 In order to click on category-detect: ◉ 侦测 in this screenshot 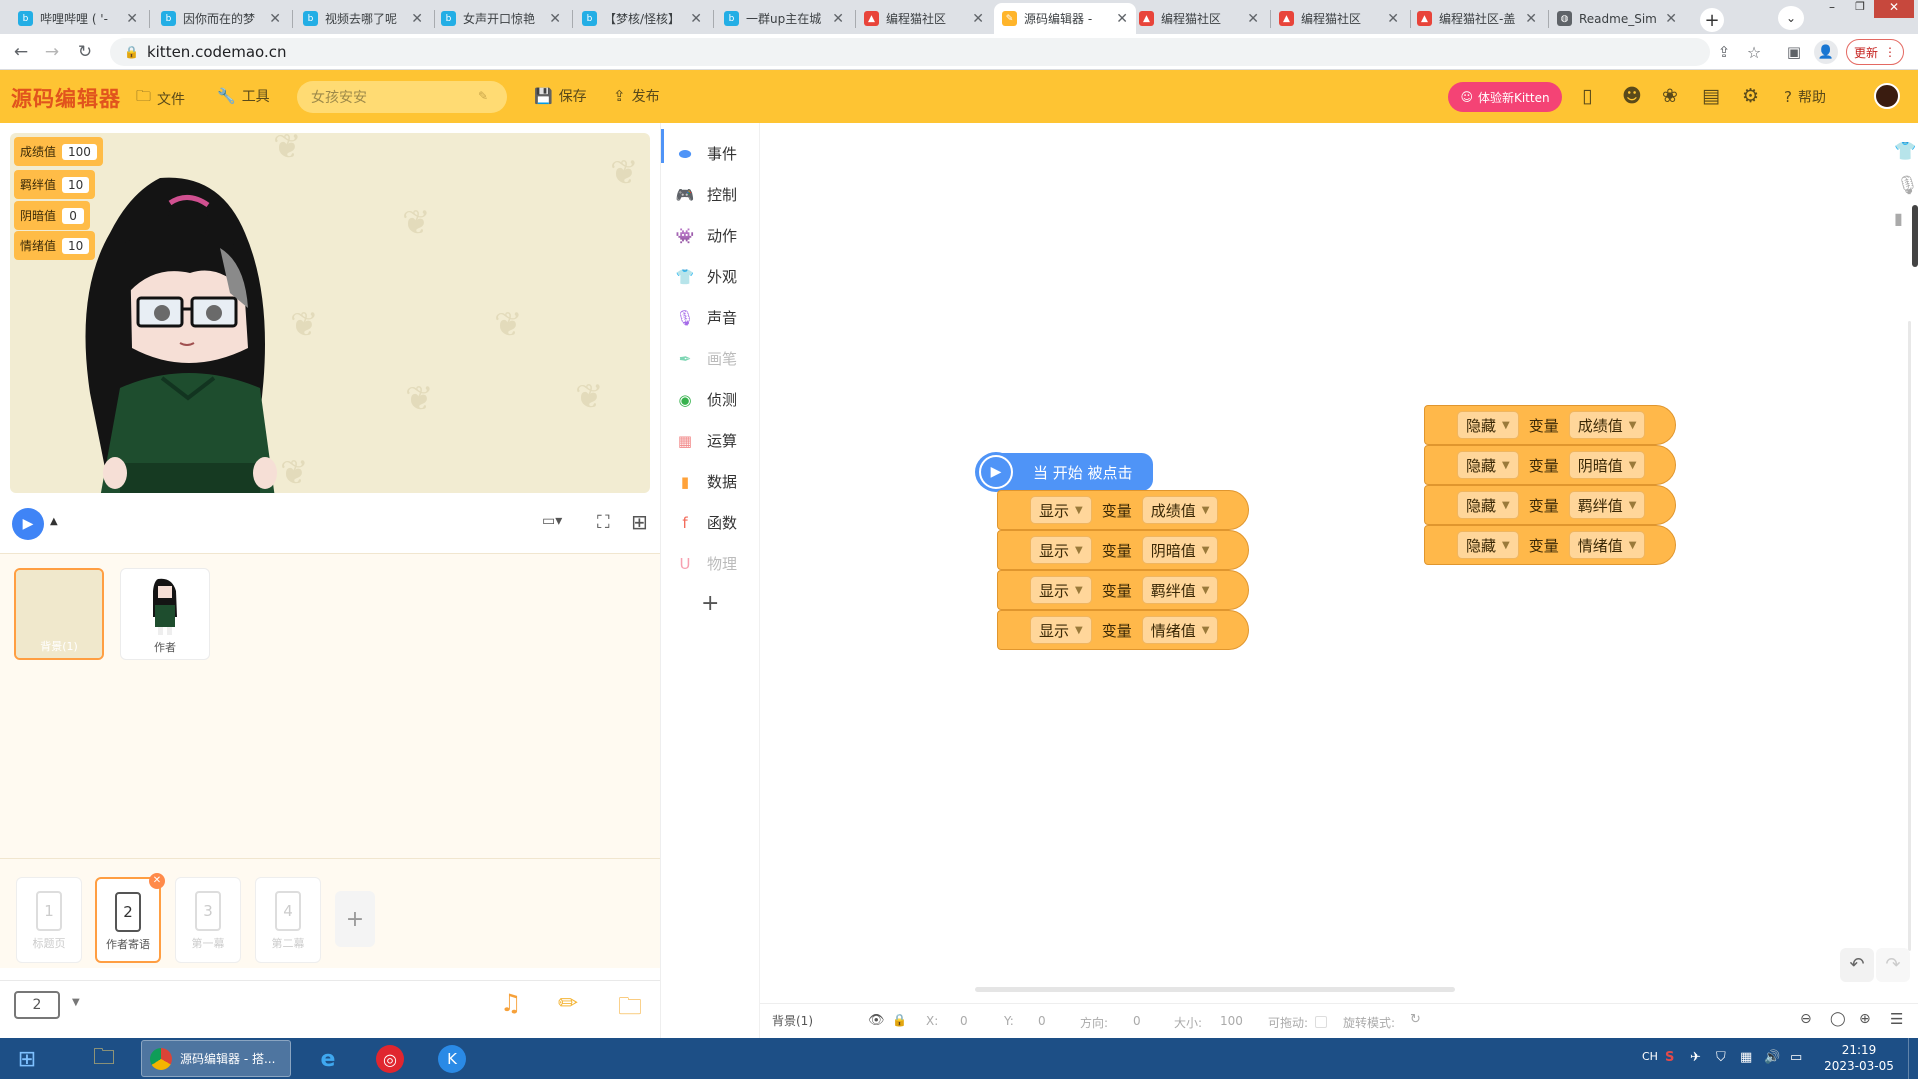, I will do `click(706, 399)`.